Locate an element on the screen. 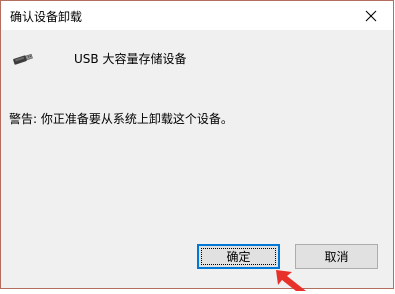  warning-text: 警告: 你正准备要从系统上卸载这个设备。 is located at coordinates (121, 119).